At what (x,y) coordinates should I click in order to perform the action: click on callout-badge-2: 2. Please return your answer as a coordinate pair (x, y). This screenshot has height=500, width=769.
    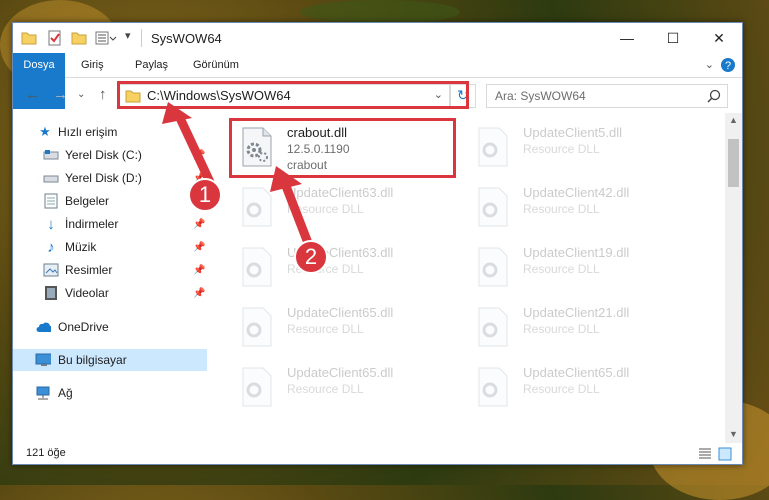
    Looking at the image, I should click on (311, 257).